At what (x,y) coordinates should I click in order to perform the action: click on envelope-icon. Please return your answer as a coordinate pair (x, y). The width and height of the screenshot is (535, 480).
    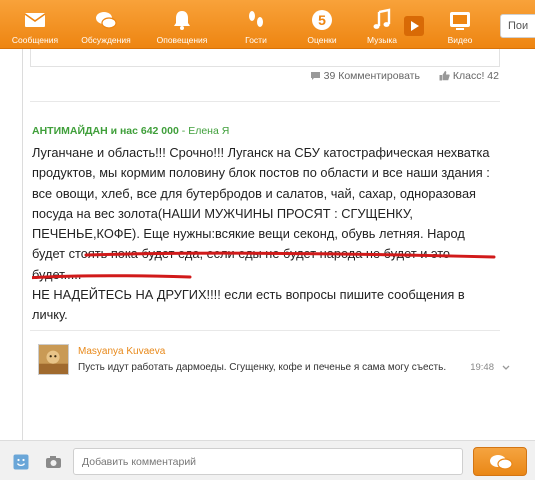
    Looking at the image, I should click on (35, 20).